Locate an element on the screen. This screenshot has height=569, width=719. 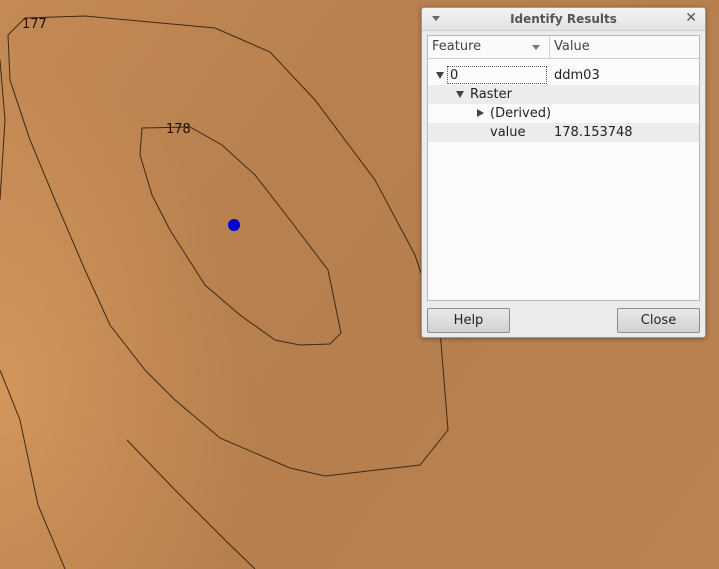
feature-id-label: 0 is located at coordinates (454, 75).